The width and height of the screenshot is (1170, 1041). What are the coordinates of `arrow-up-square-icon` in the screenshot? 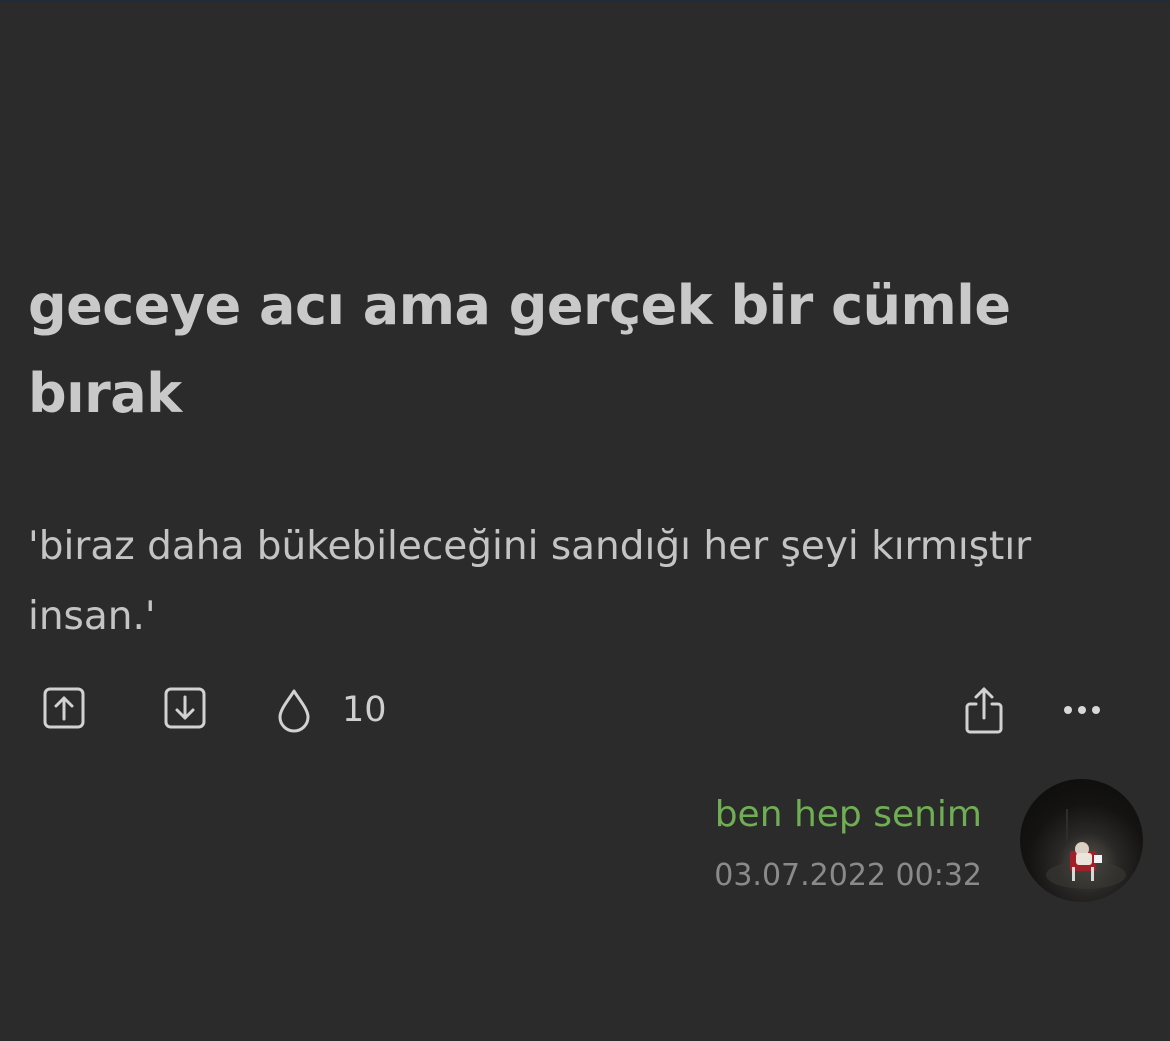 It's located at (65, 709).